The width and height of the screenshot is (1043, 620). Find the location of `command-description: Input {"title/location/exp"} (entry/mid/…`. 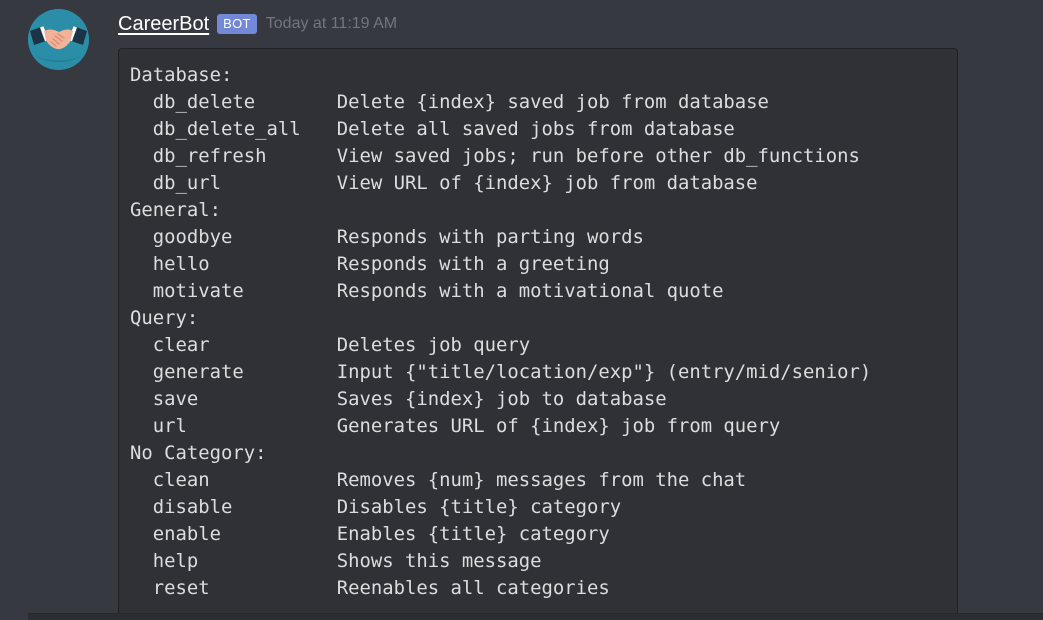

command-description: Input {"title/location/exp"} (entry/mid/… is located at coordinates (604, 372).